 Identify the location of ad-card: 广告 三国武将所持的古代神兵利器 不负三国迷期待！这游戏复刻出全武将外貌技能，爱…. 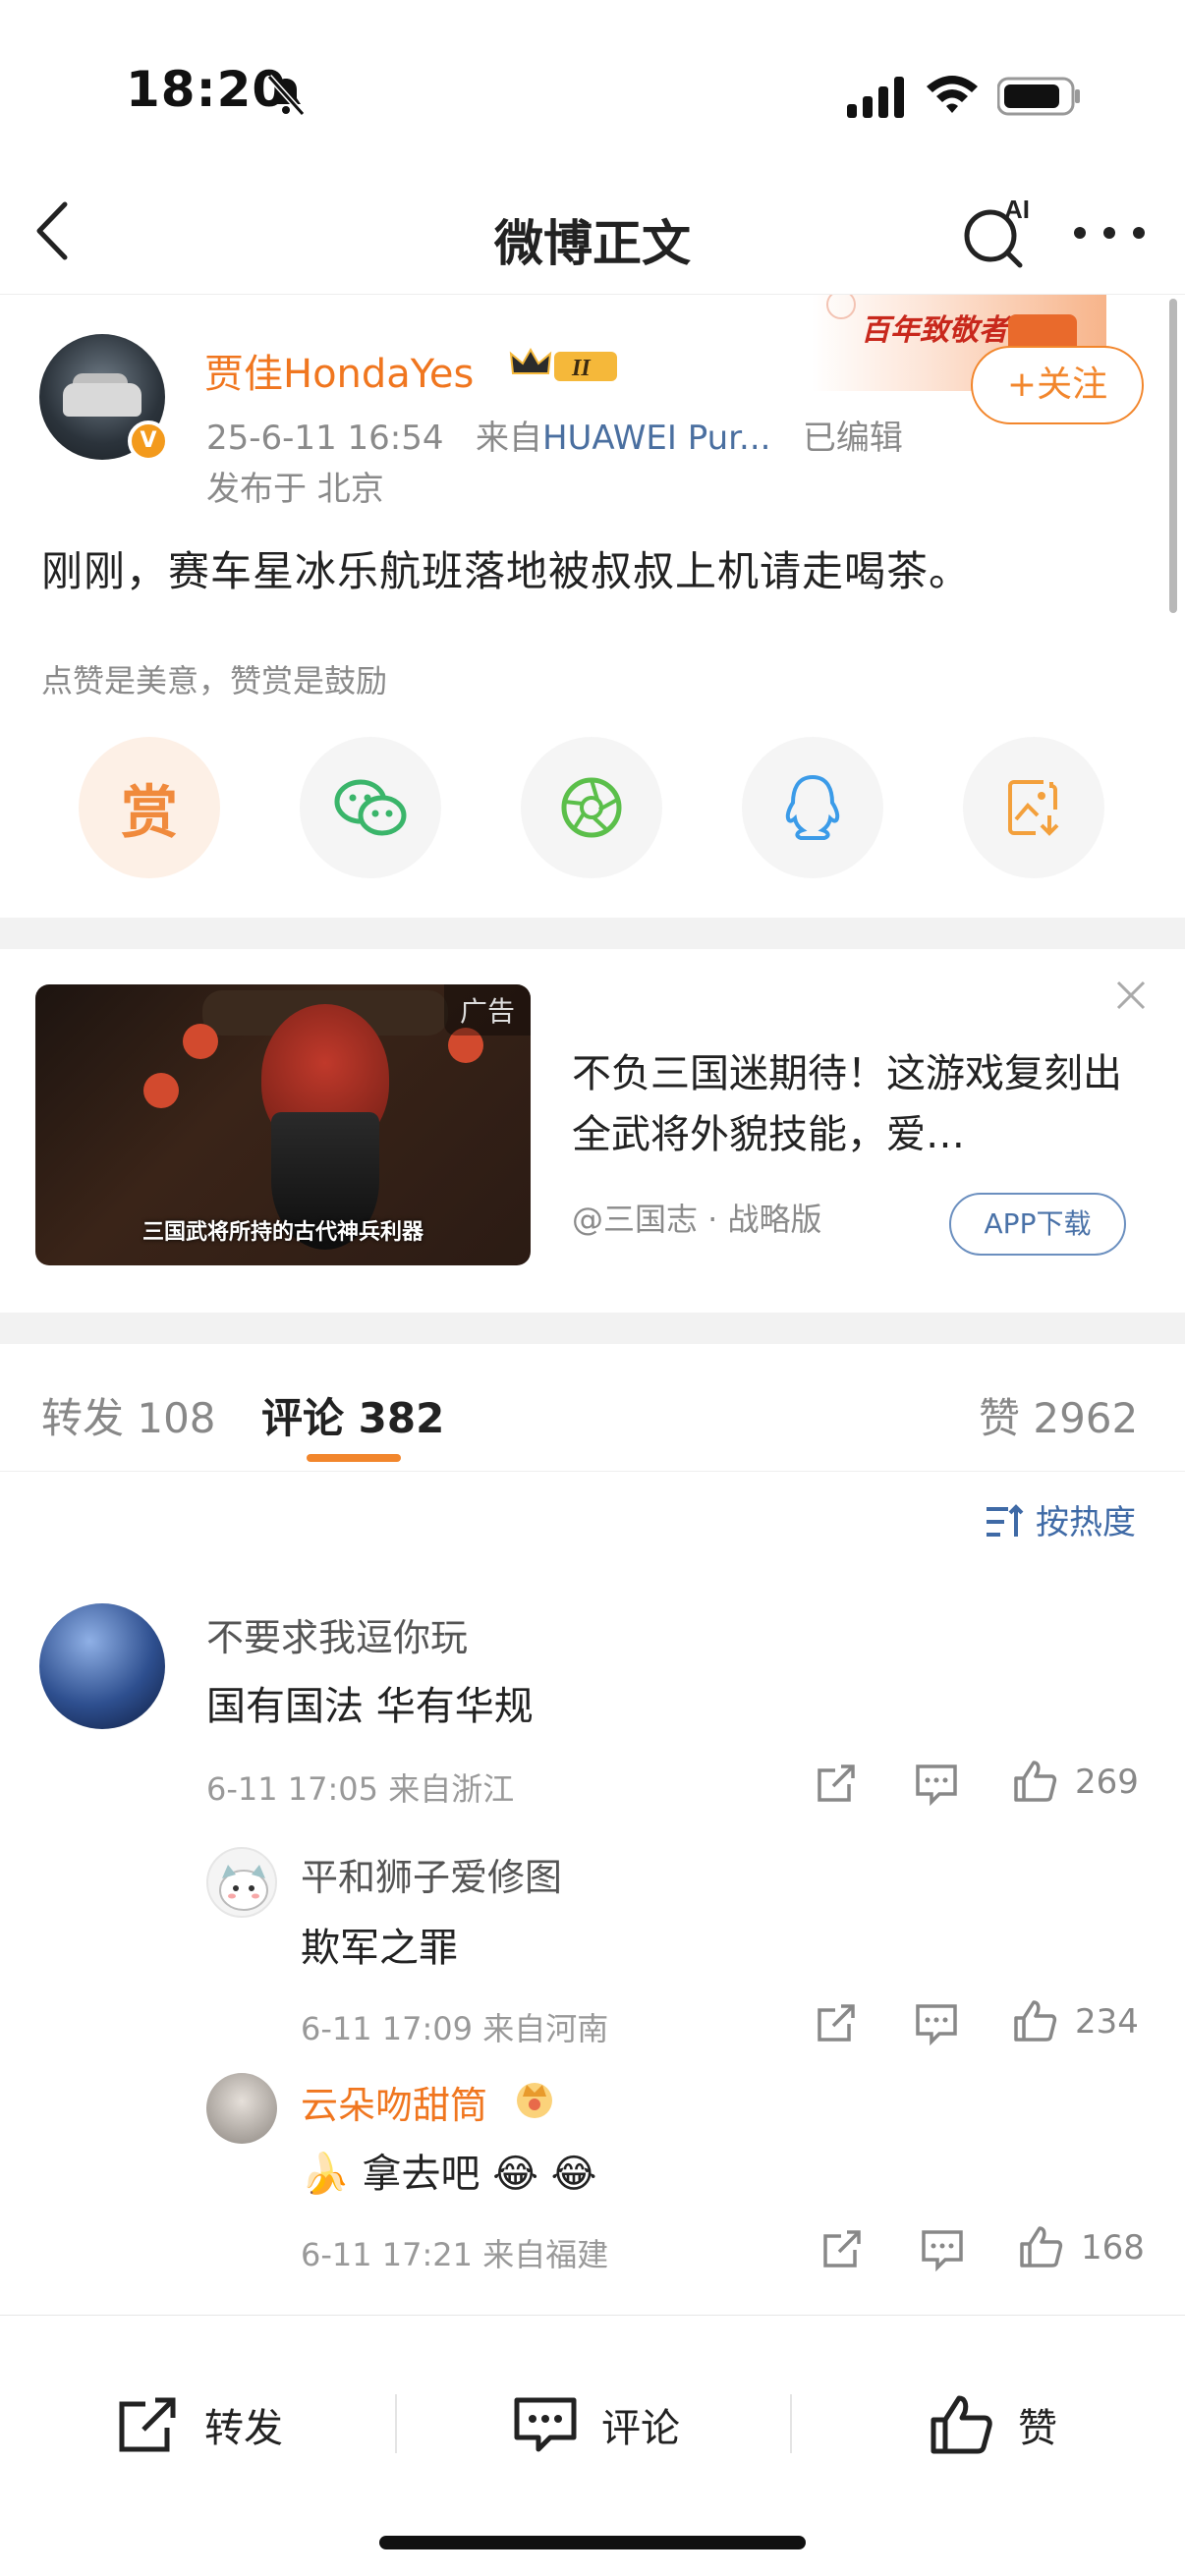
(592, 1131).